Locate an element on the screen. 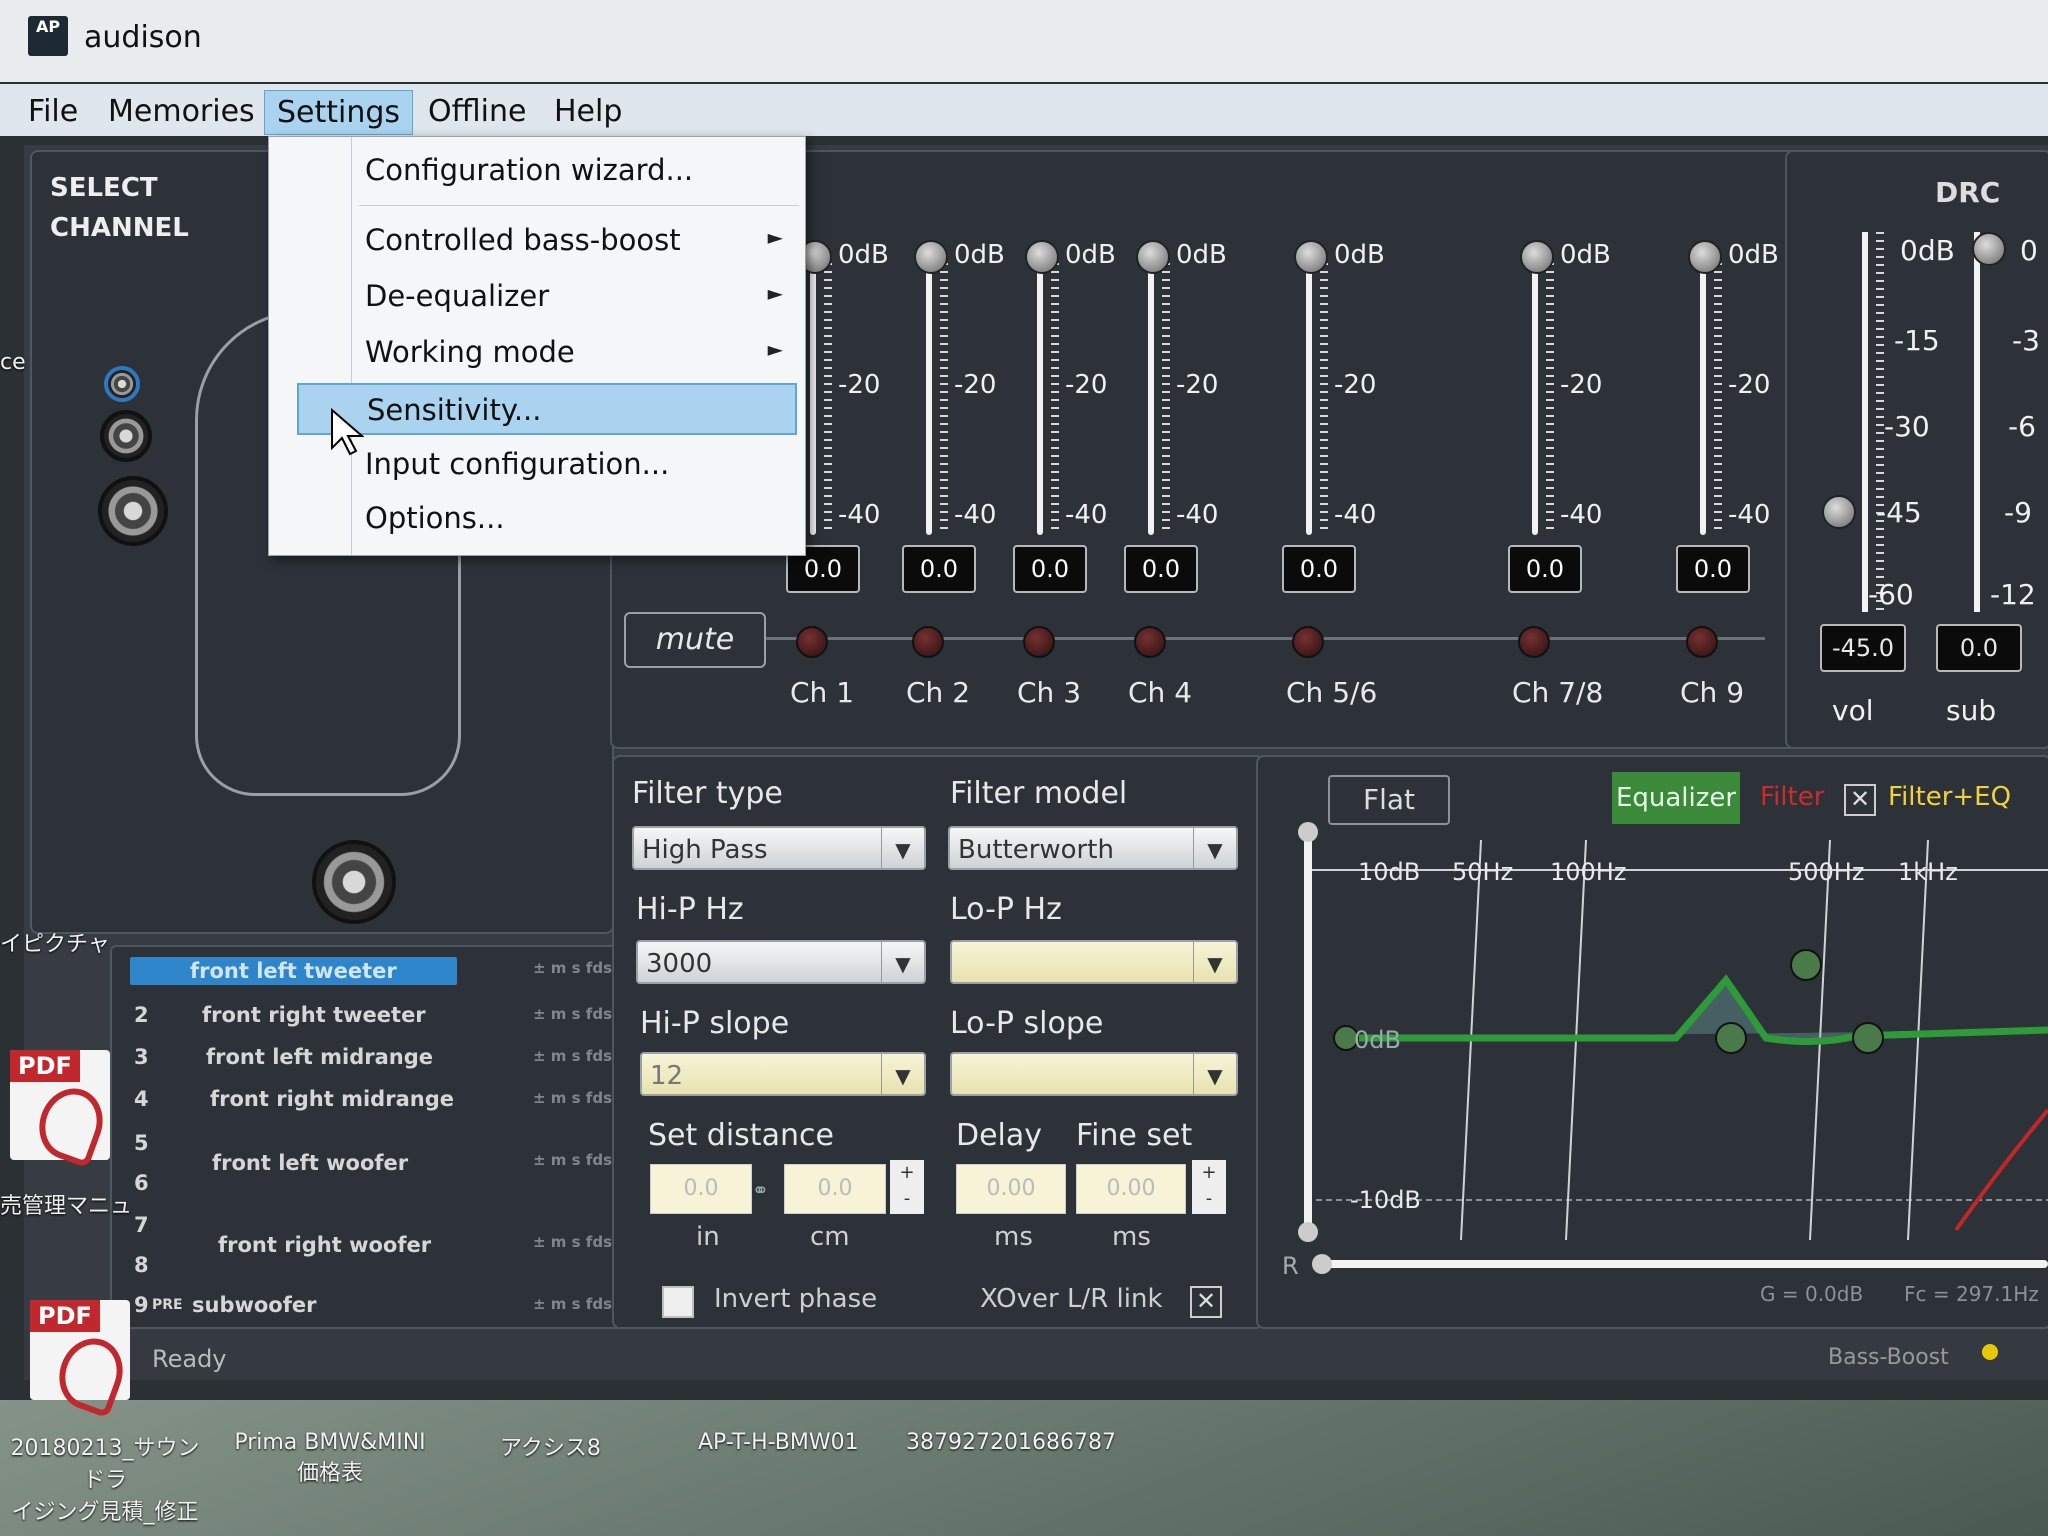  channel-row-1: 1 front left tweeter ± m s fds is located at coordinates (367, 971).